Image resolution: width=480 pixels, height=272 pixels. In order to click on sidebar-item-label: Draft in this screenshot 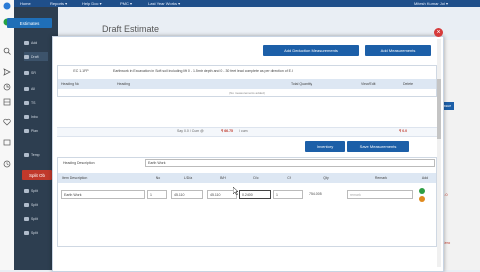, I will do `click(35, 56)`.